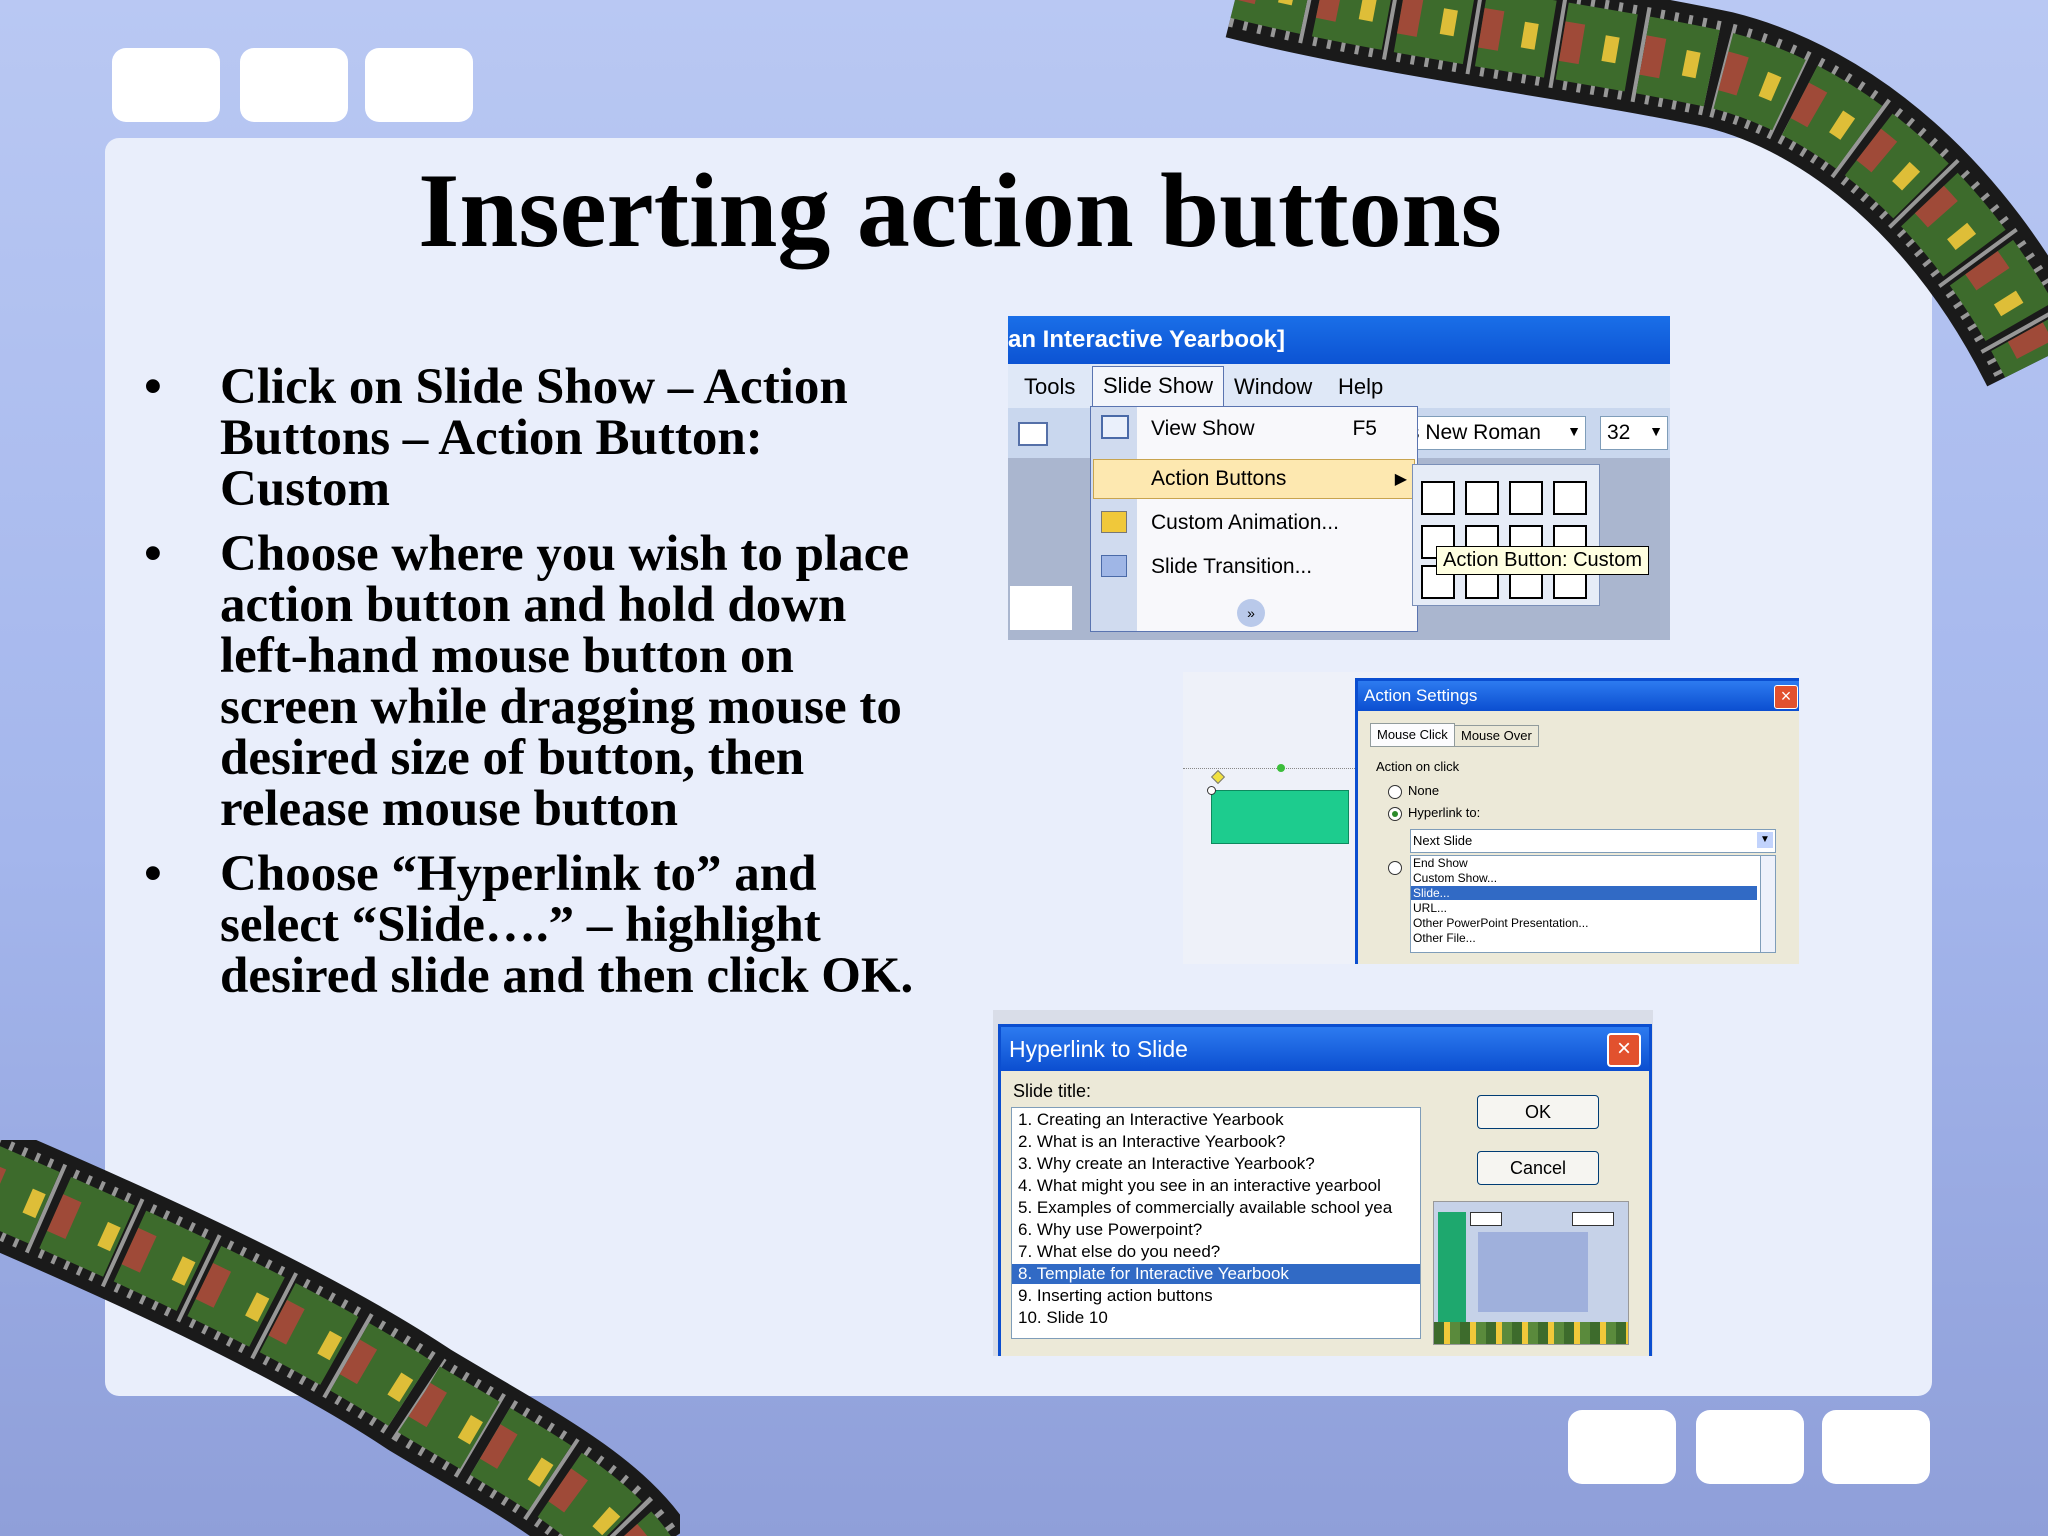 The image size is (2048, 1536). I want to click on hyperlink-select: Next Slide ▼, so click(1593, 841).